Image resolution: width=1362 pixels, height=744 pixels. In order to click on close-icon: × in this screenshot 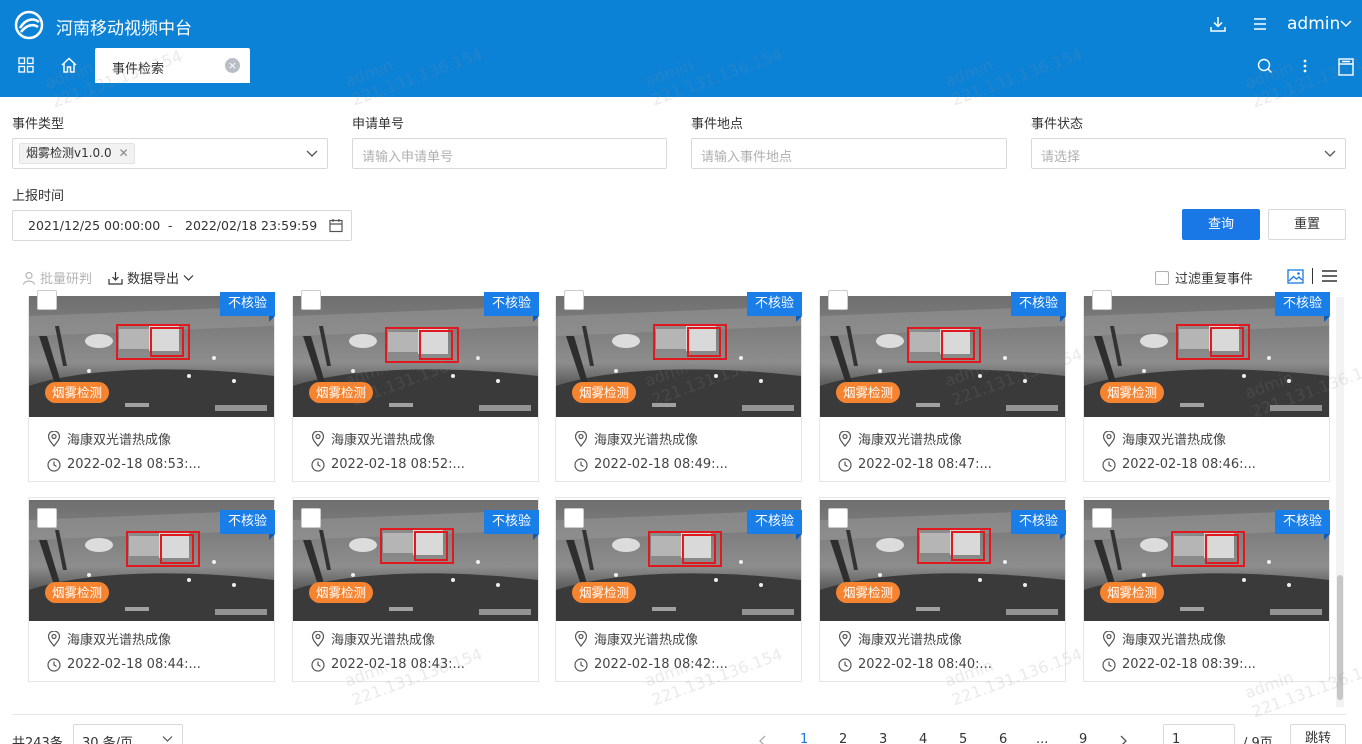, I will do `click(232, 65)`.